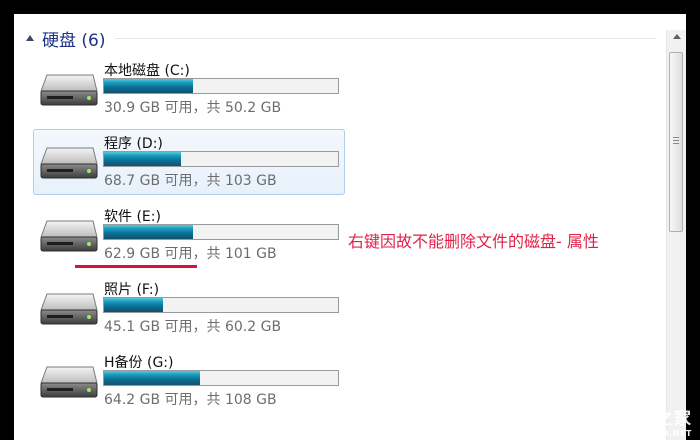  What do you see at coordinates (677, 36) in the screenshot?
I see `scroll-up-arrow-icon` at bounding box center [677, 36].